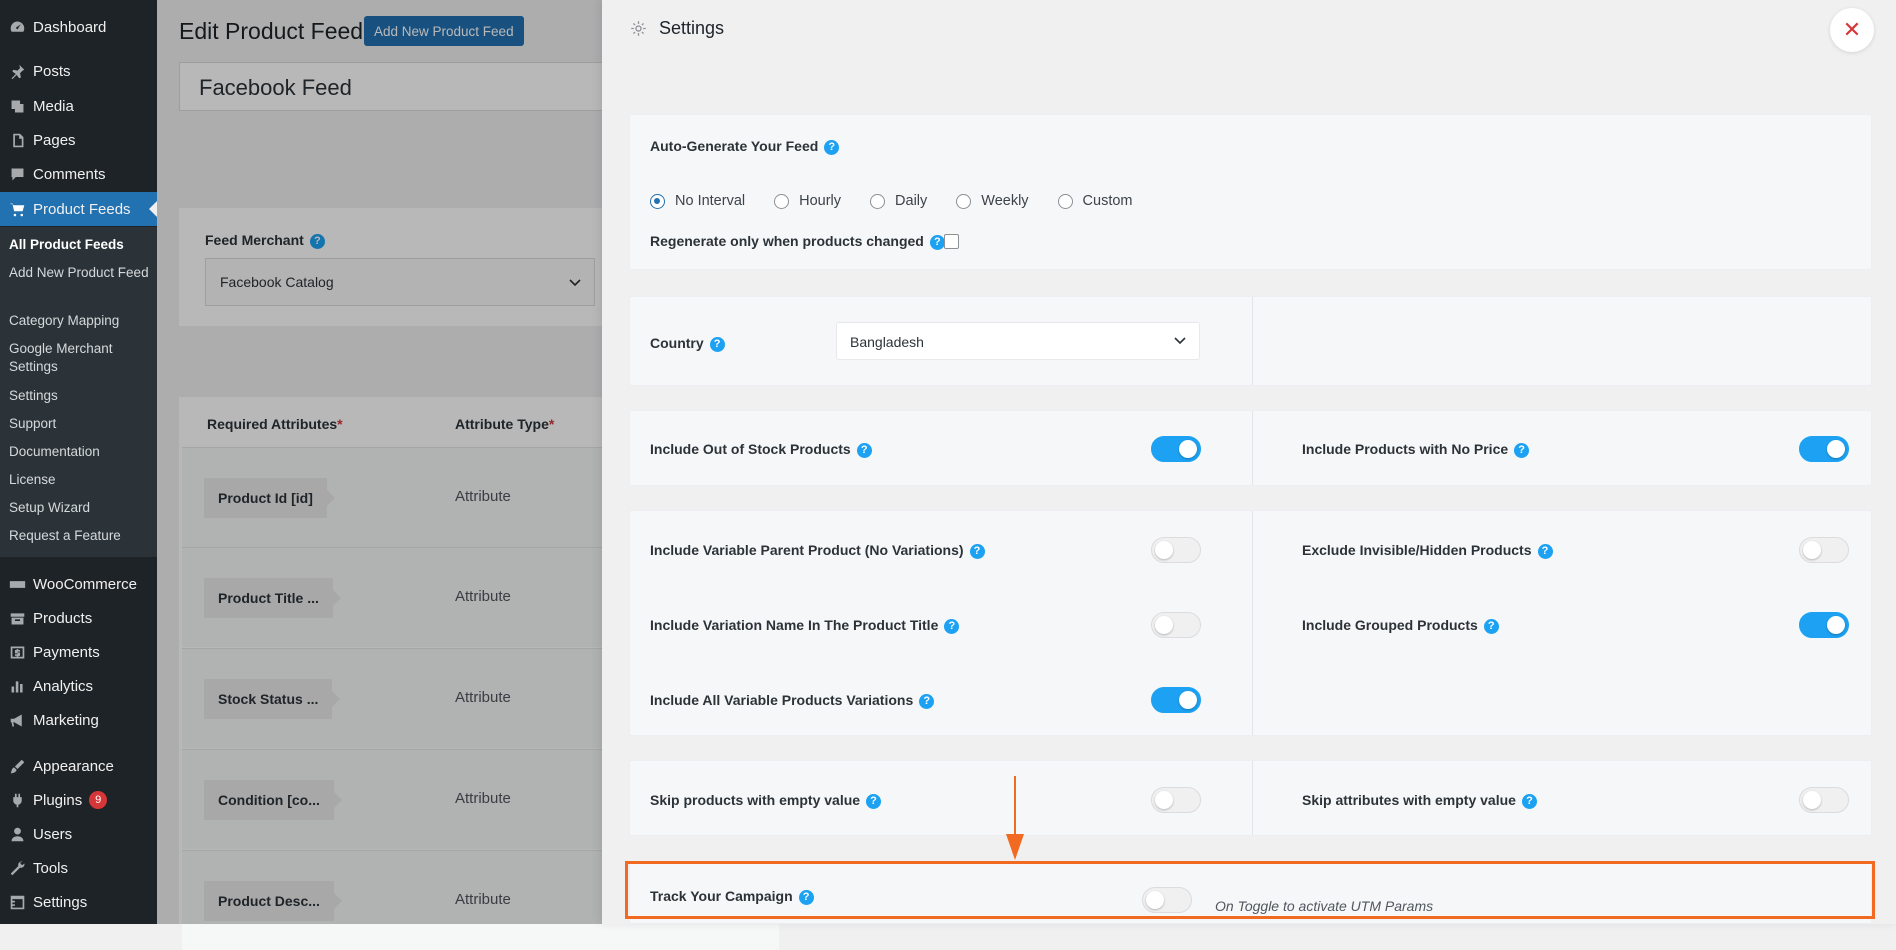  I want to click on sidebar-item-posts: Posts, so click(78, 71).